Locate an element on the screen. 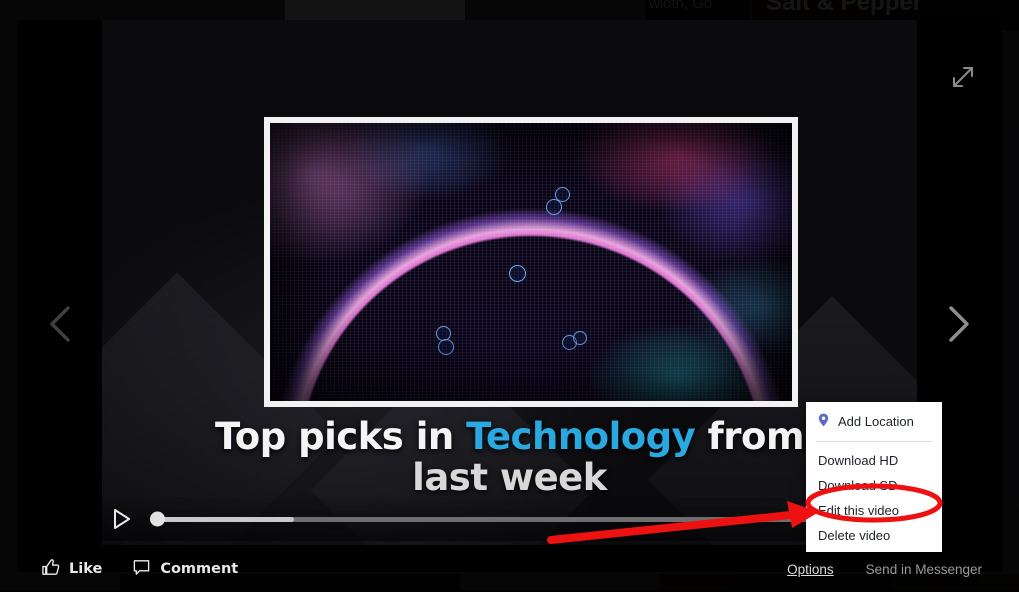 The width and height of the screenshot is (1019, 592). menu-item-label: Download SD is located at coordinates (858, 485).